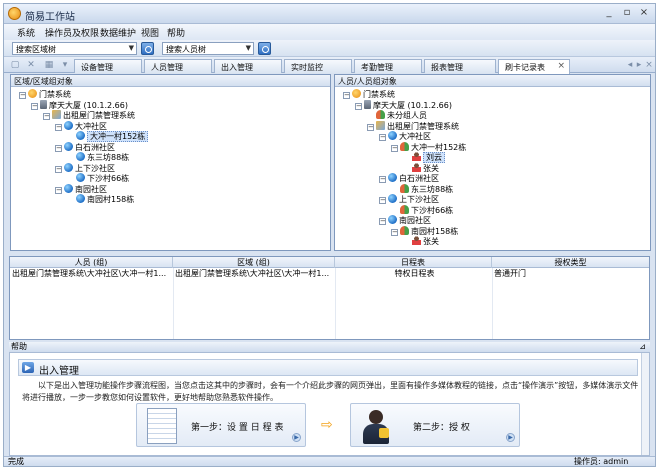 The image size is (659, 470). Describe the element at coordinates (318, 66) in the screenshot. I see `tab-realtime-monitor: 实时监控` at that location.